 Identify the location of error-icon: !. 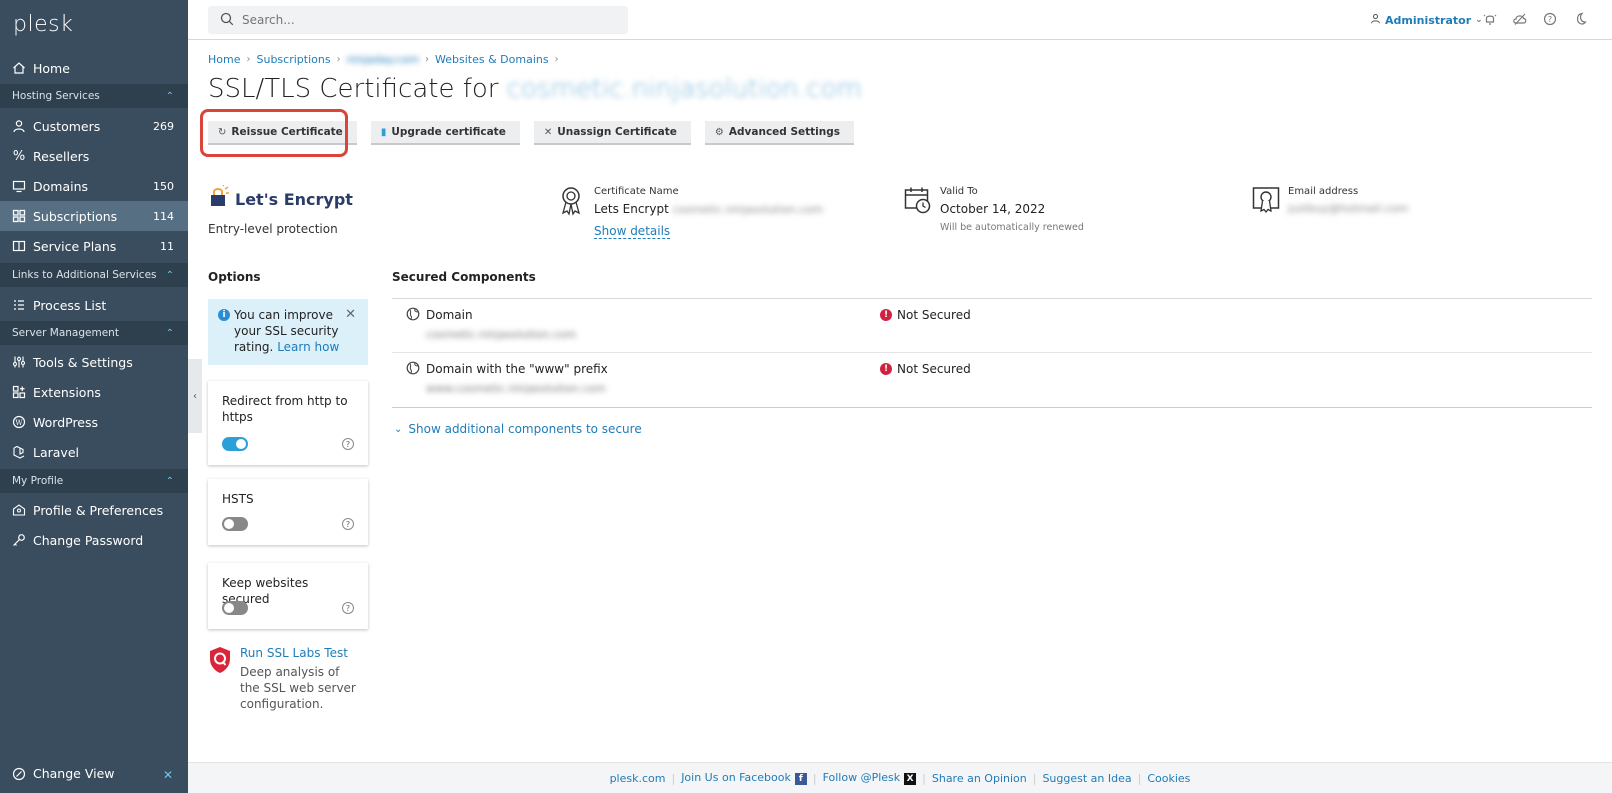
(886, 369).